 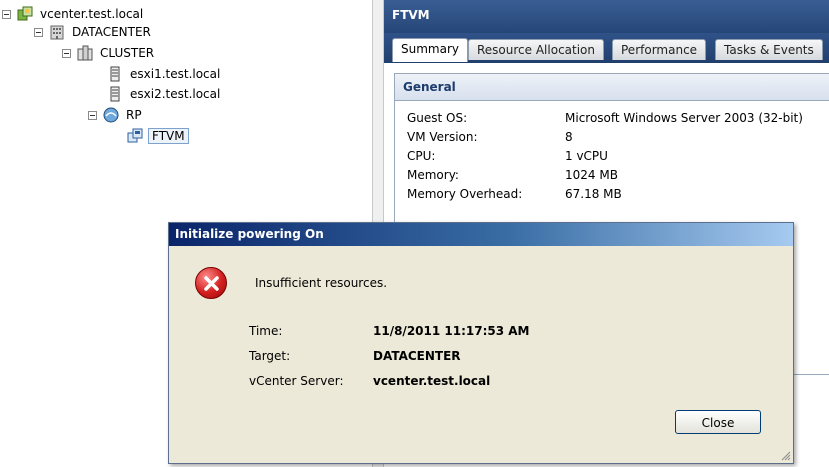 I want to click on tree-item-resource-pool: RP, so click(x=116, y=115).